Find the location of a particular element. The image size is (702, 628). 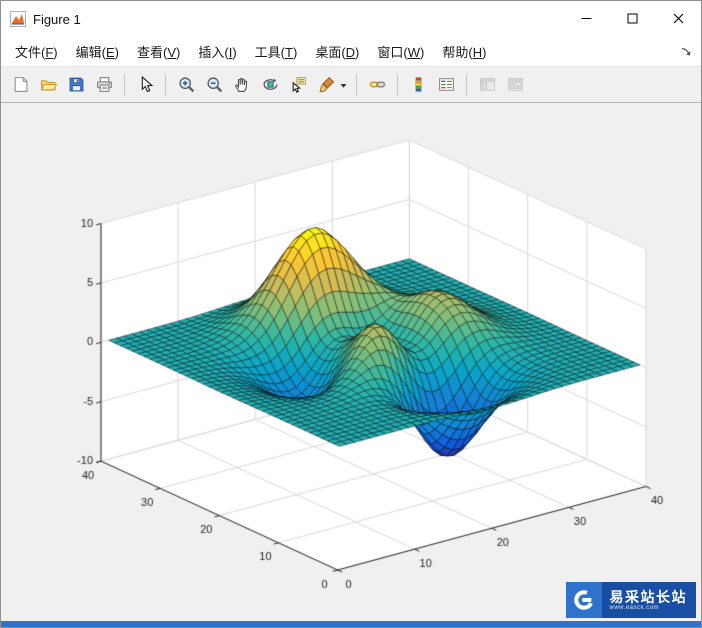

show-plot-tools-button is located at coordinates (515, 85).